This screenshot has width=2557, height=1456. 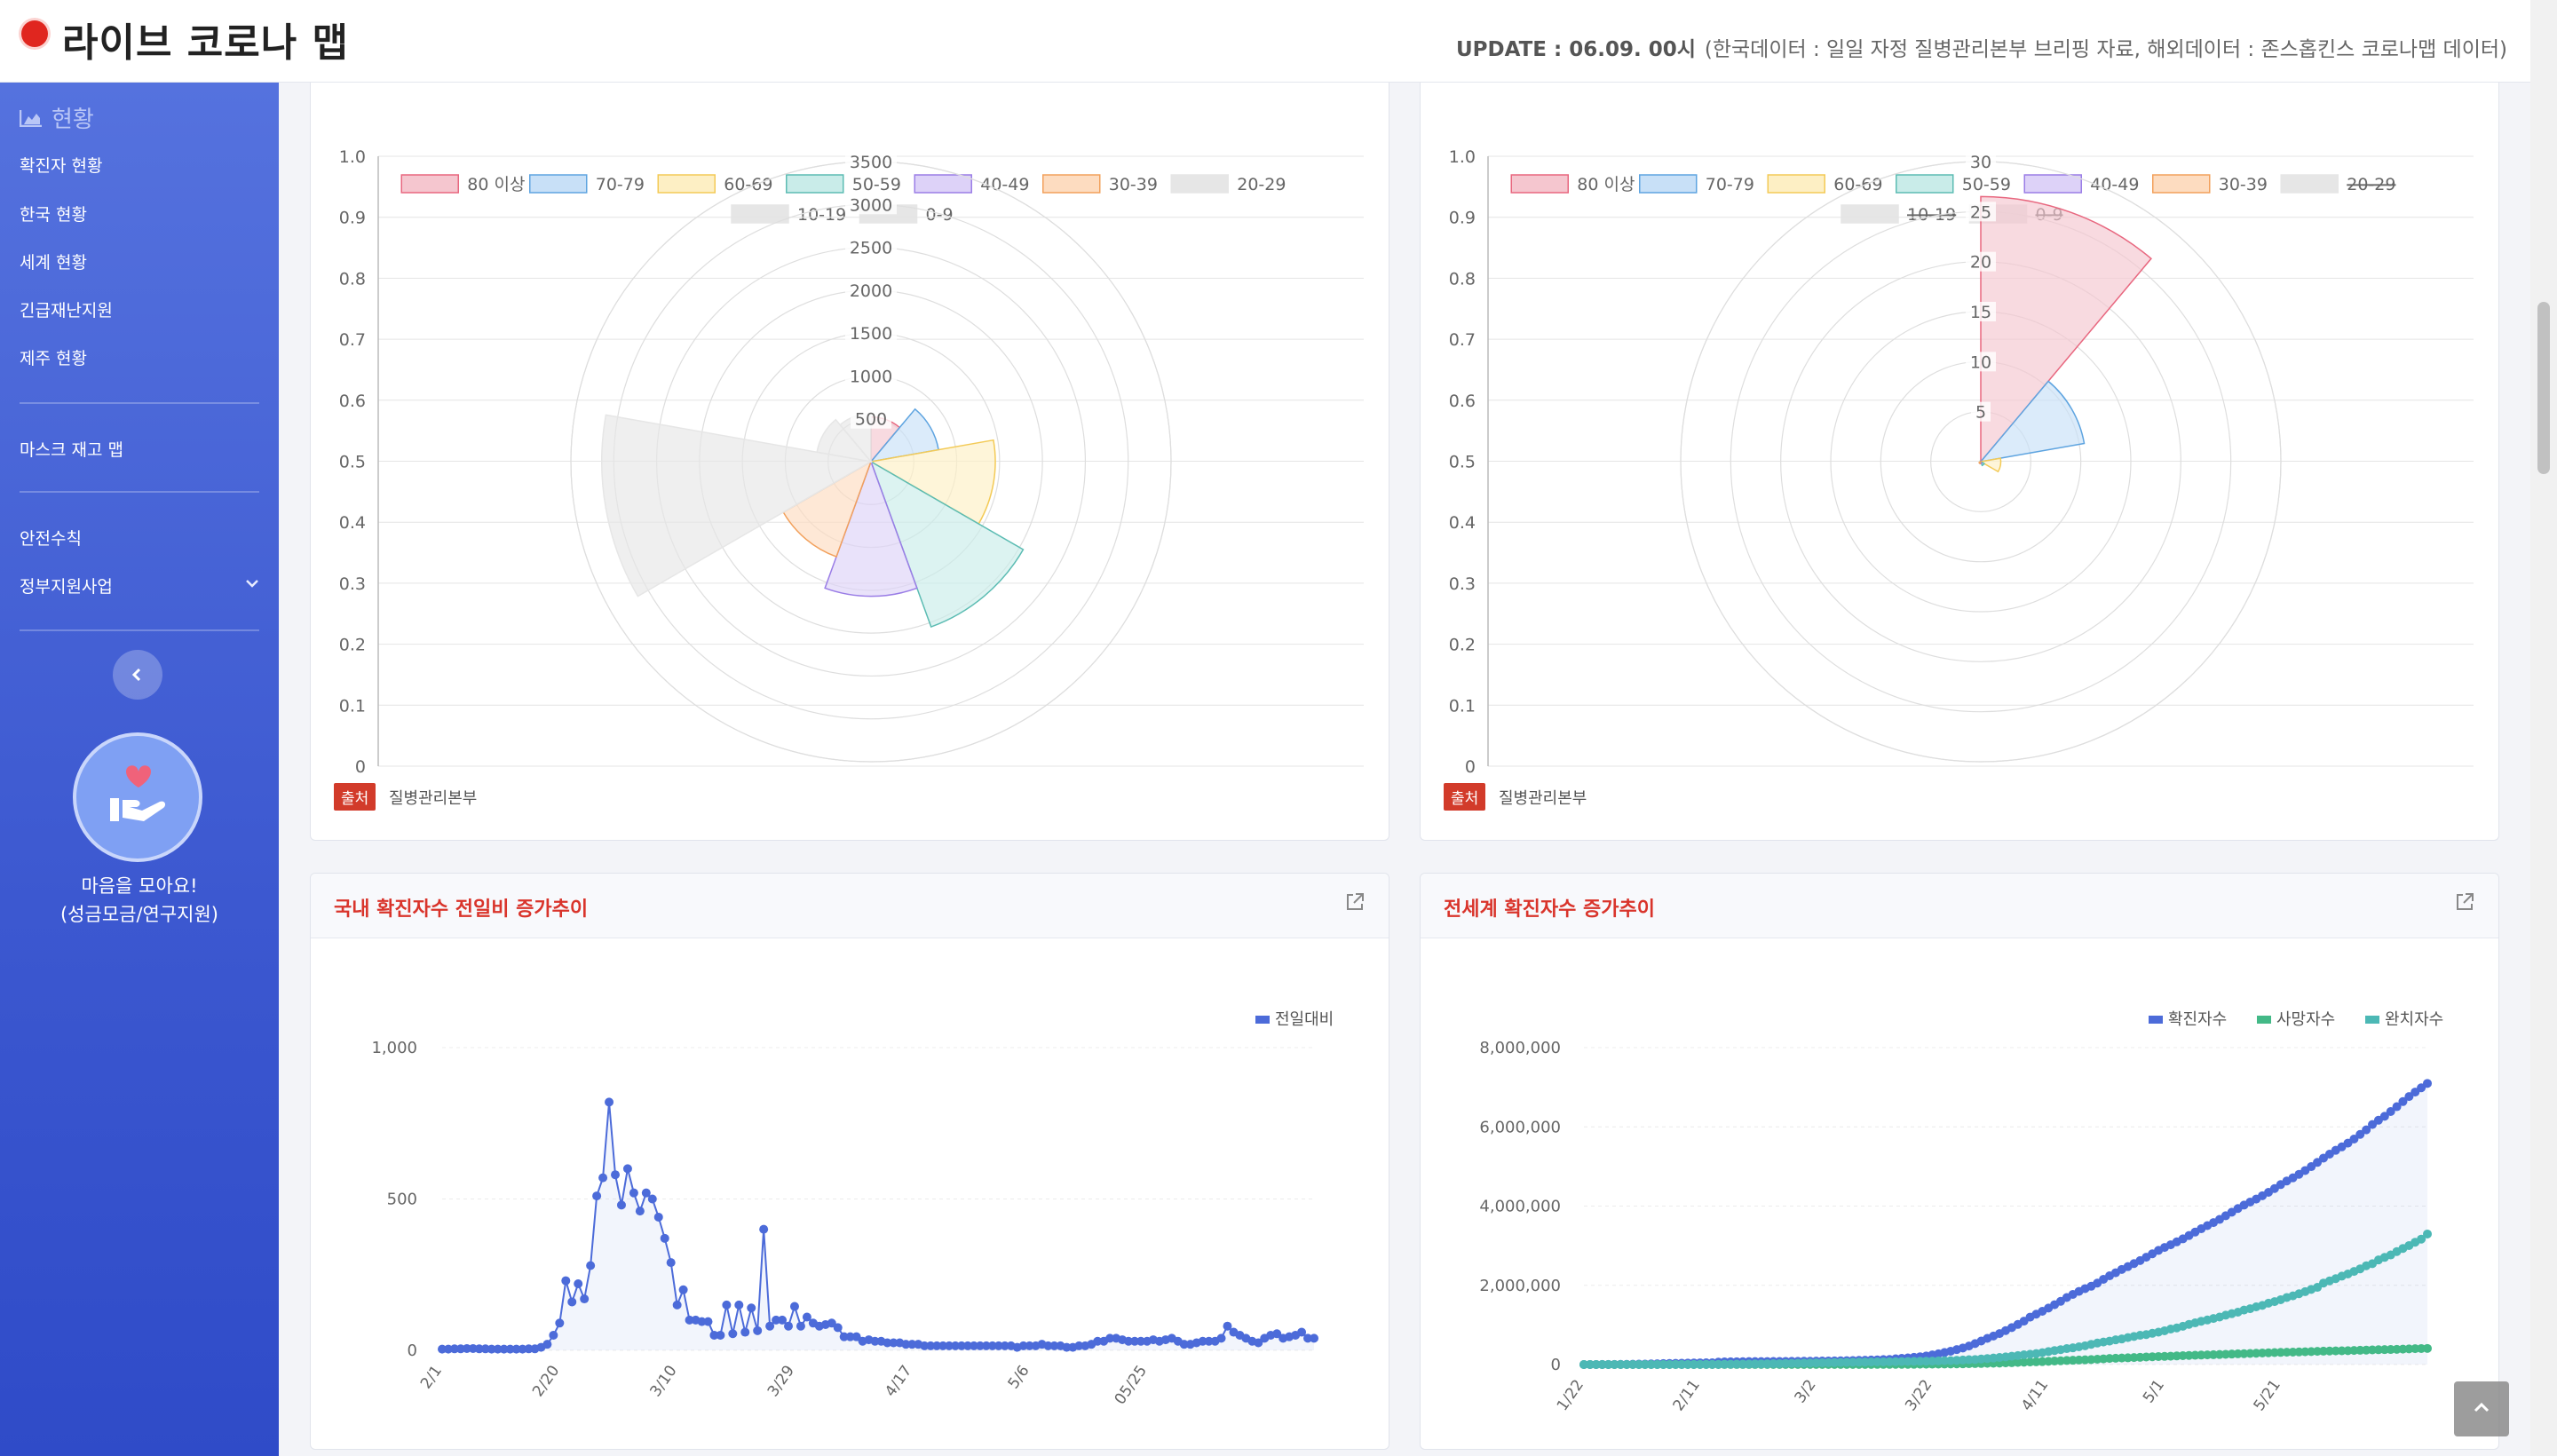 I want to click on x-tick-label: 3/10, so click(x=663, y=1381).